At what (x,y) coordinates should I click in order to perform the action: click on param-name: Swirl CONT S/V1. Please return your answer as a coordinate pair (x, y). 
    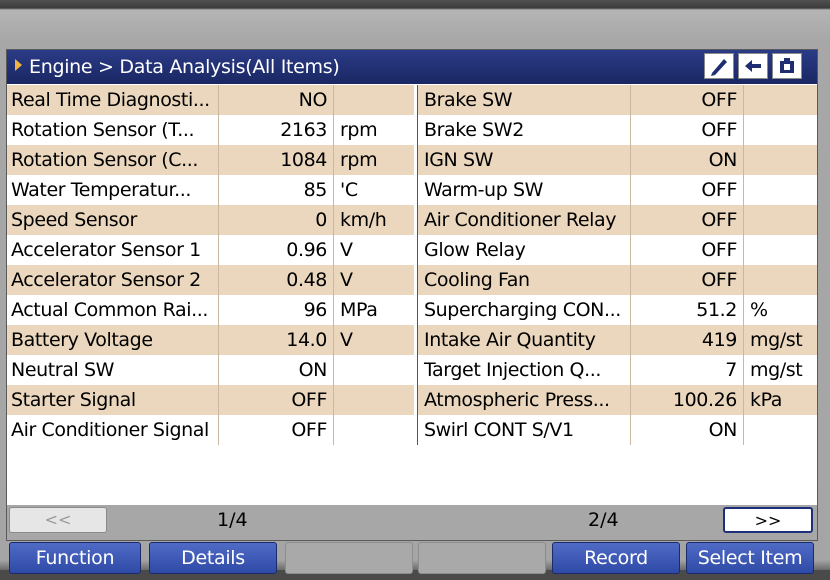
    Looking at the image, I should click on (524, 430).